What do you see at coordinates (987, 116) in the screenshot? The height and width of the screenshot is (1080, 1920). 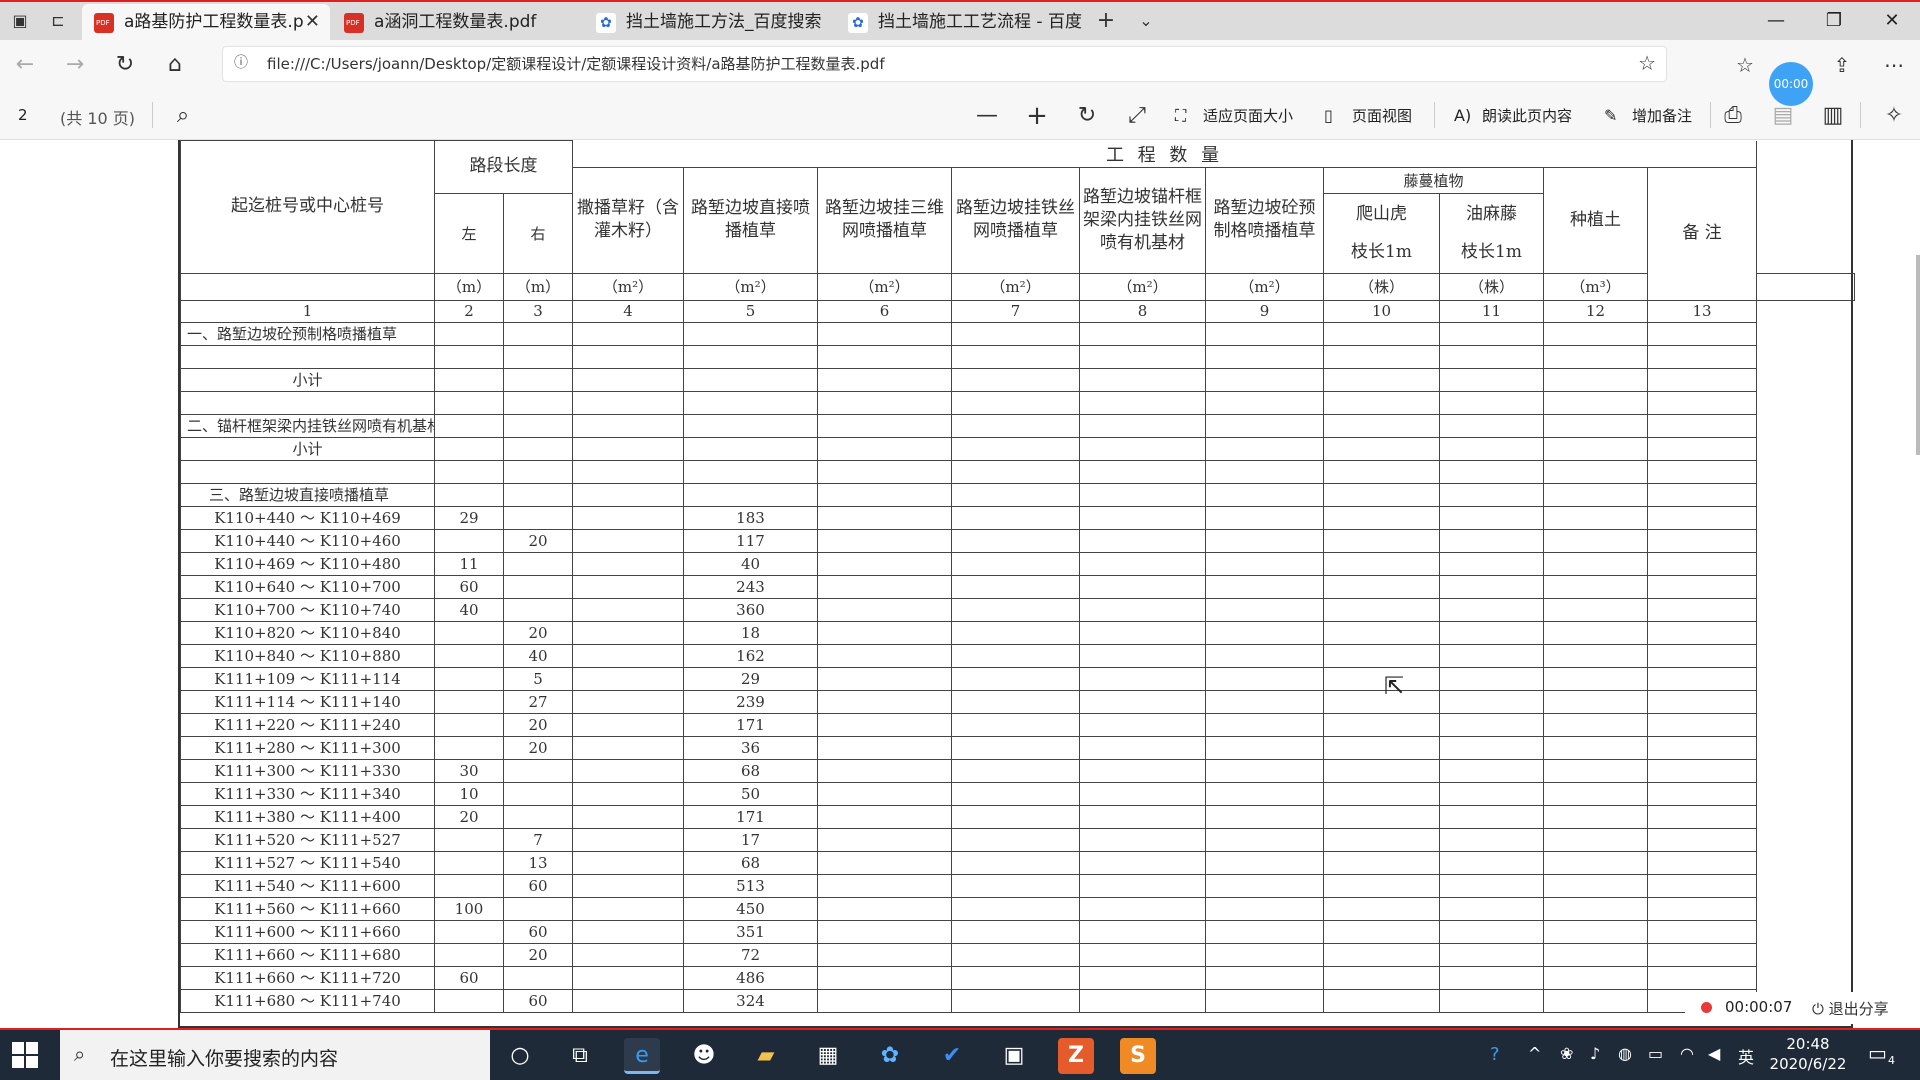 I see `zoom-out-icon: —` at bounding box center [987, 116].